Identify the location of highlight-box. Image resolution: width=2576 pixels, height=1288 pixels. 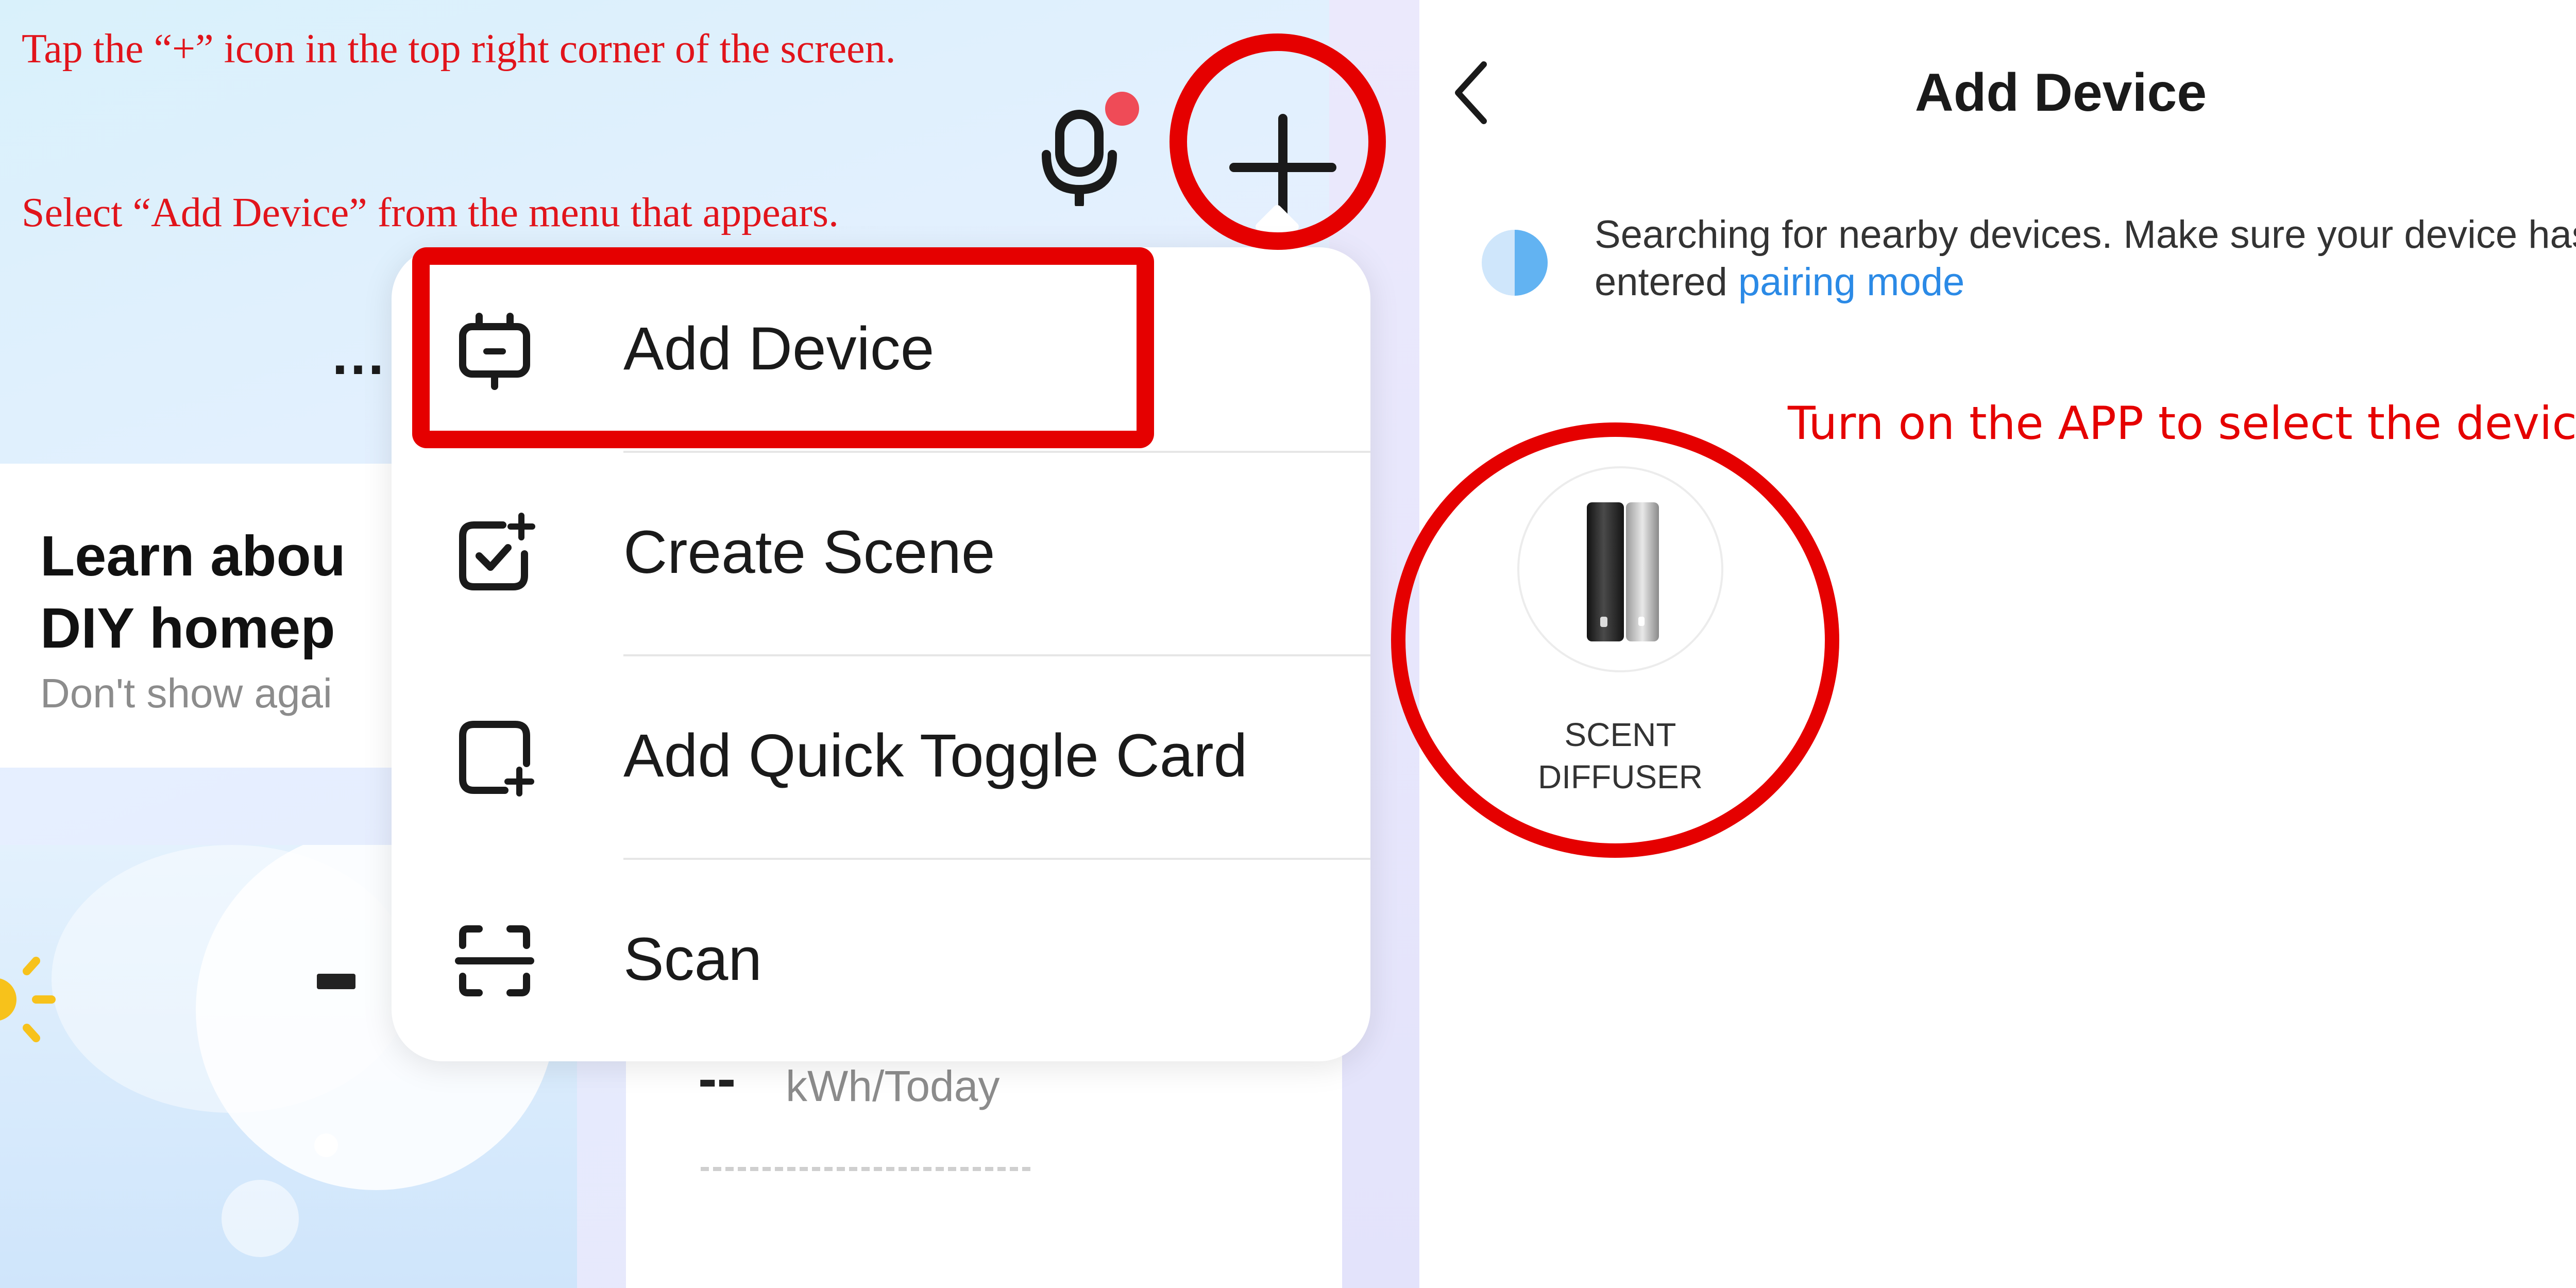
(783, 347).